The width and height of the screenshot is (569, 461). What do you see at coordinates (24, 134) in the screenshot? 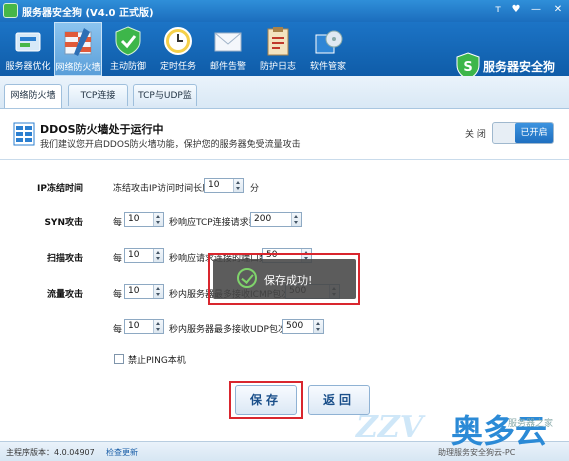
I see `ddos-firewall-icon` at bounding box center [24, 134].